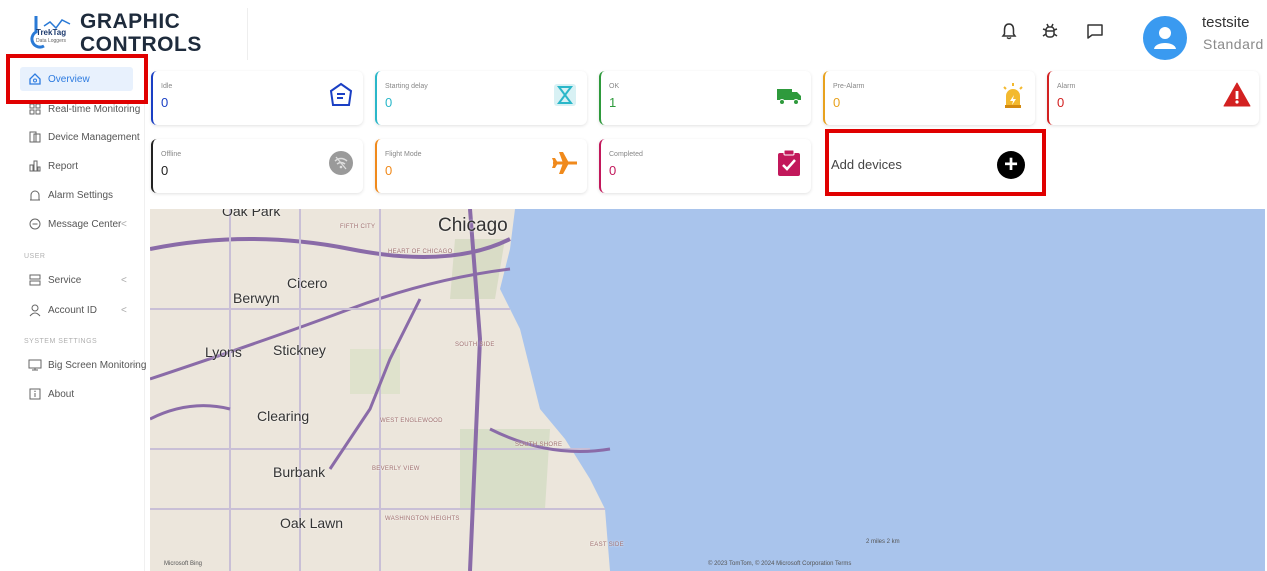  I want to click on card-label: Flight Mode, so click(403, 154).